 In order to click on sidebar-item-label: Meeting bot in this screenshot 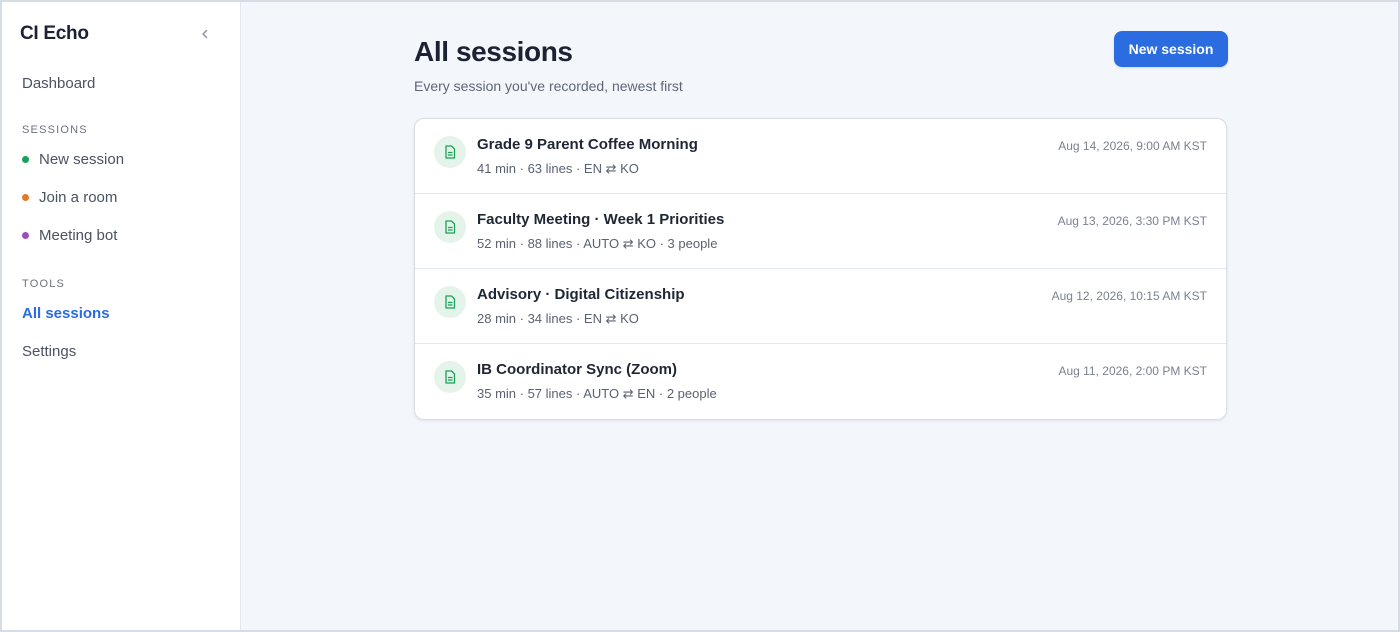, I will do `click(78, 235)`.